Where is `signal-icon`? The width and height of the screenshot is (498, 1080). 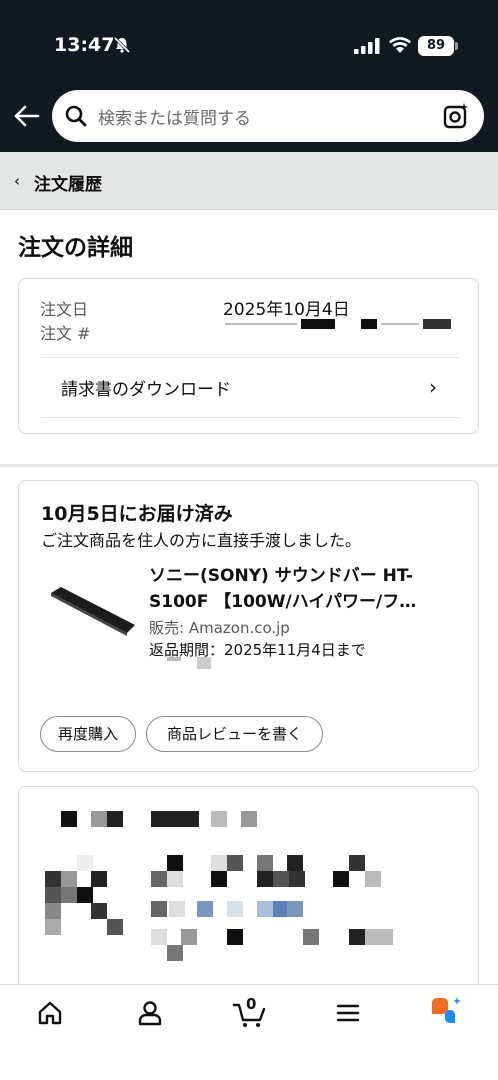
signal-icon is located at coordinates (367, 46).